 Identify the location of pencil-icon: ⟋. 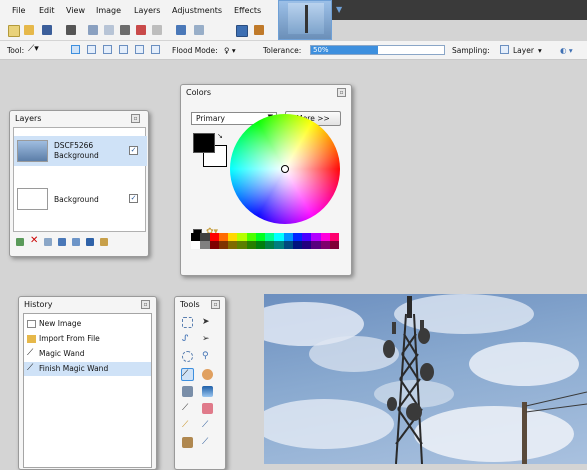
(187, 425).